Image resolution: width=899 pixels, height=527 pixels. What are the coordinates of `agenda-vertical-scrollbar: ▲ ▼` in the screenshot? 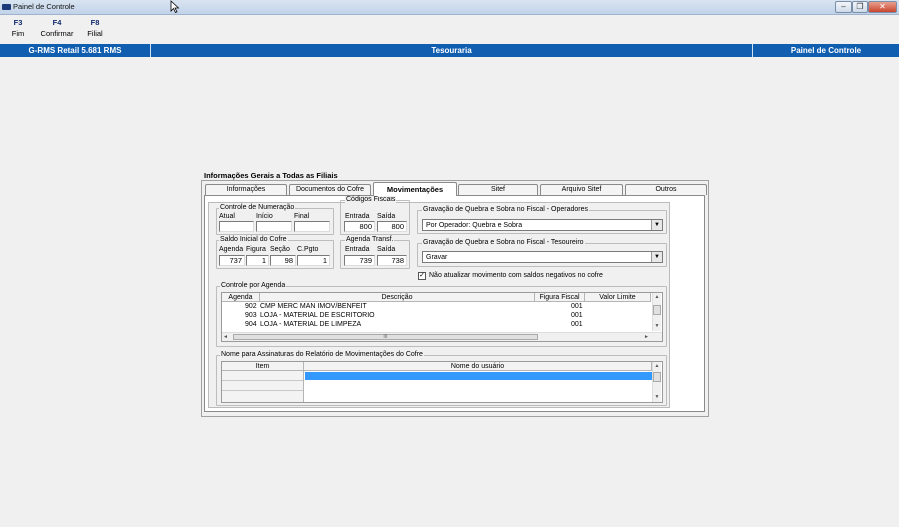 It's located at (656, 312).